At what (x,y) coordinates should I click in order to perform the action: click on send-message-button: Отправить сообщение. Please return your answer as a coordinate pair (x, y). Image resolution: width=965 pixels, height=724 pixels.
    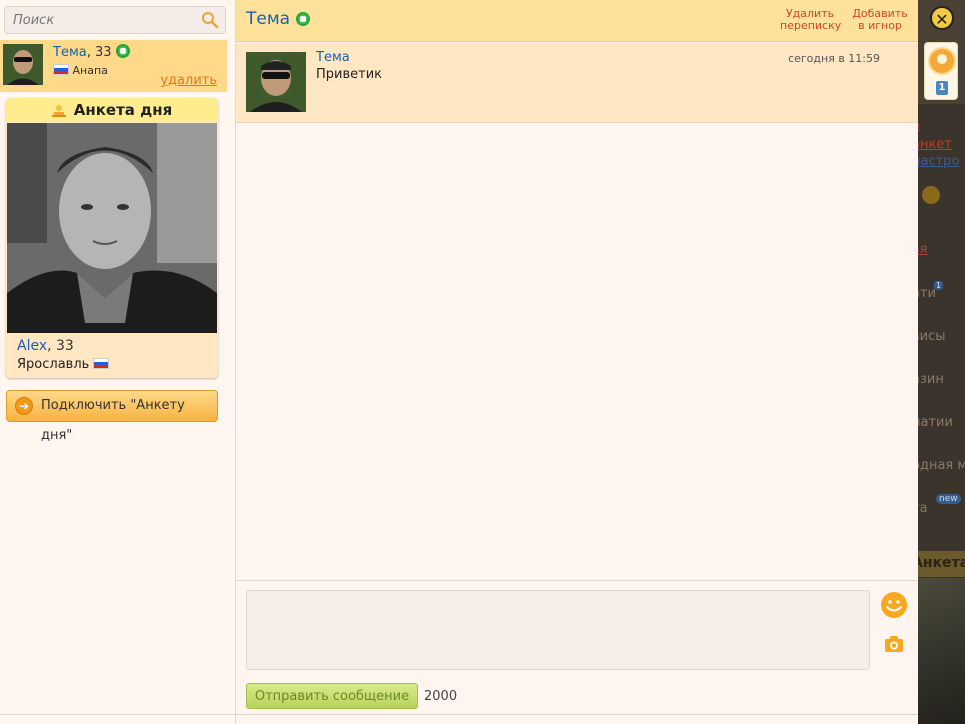
    Looking at the image, I should click on (332, 696).